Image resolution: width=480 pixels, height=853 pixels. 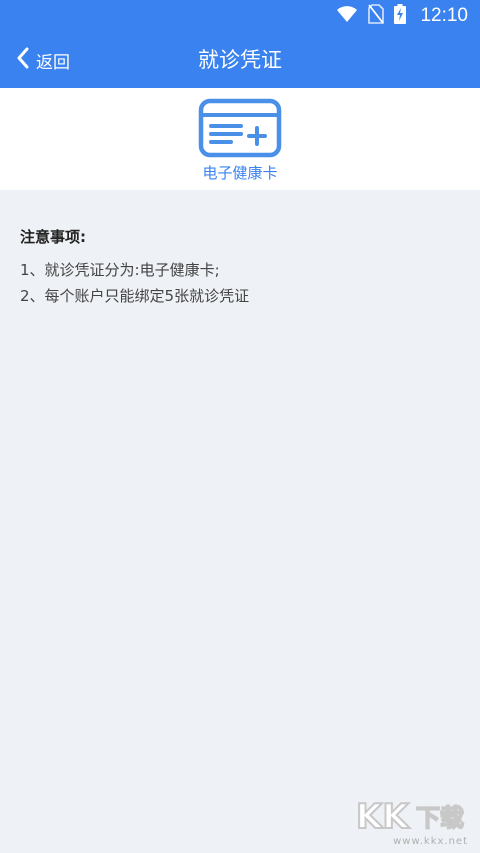 I want to click on credential-section: 电子健康卡, so click(x=240, y=139).